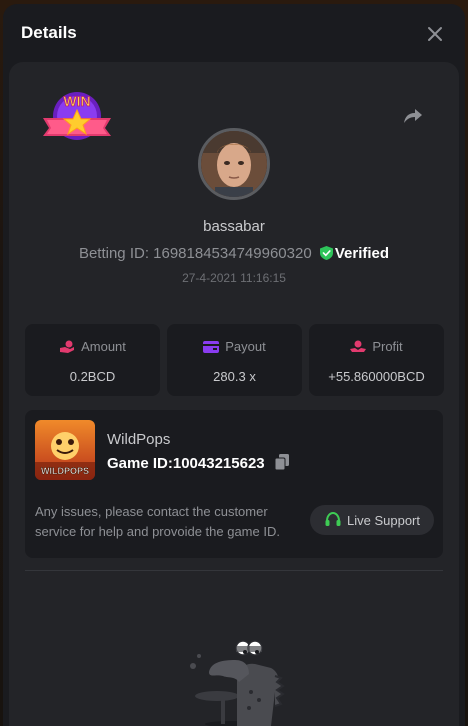  Describe the element at coordinates (77, 116) in the screenshot. I see `win-badge-icon: WIN` at that location.